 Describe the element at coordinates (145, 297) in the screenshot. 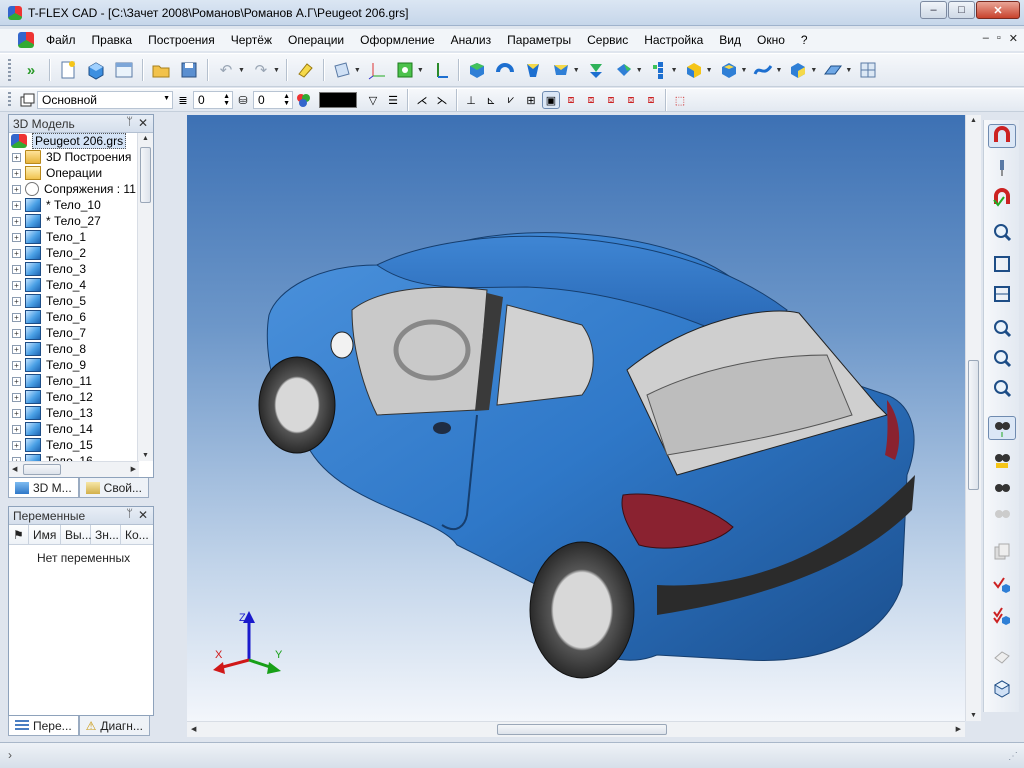

I see `model-tree-vscrollbar: ▲ ▼` at that location.